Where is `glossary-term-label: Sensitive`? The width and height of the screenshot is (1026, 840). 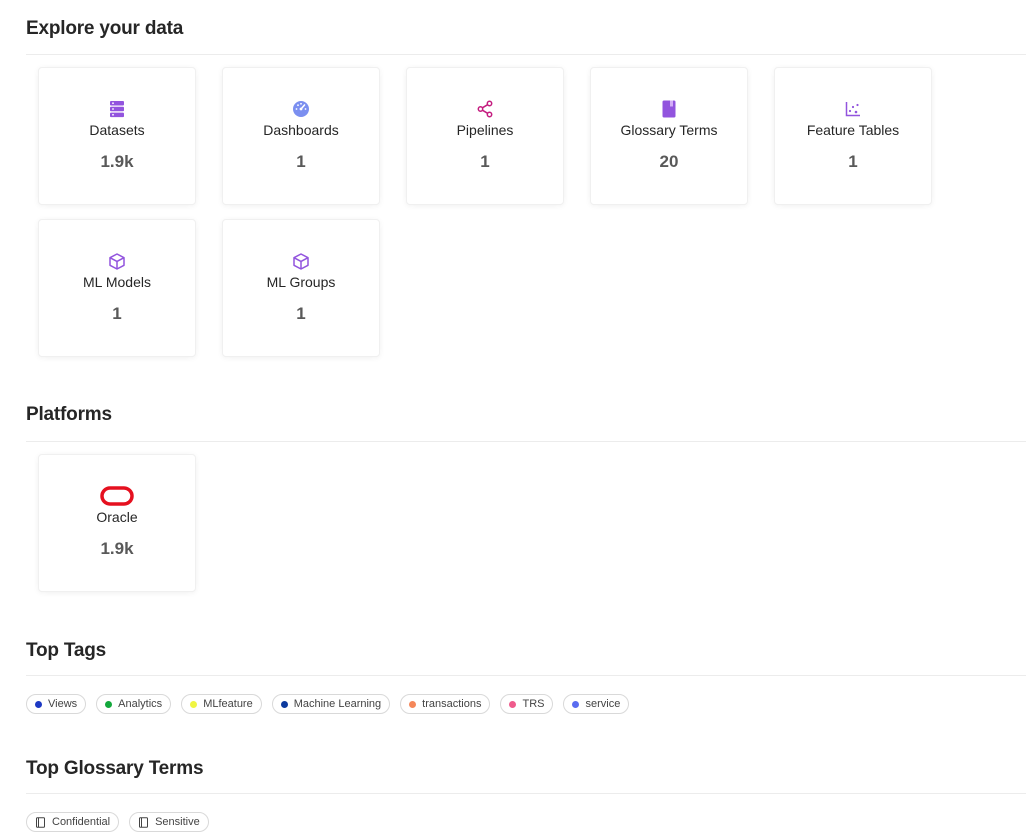 glossary-term-label: Sensitive is located at coordinates (177, 822).